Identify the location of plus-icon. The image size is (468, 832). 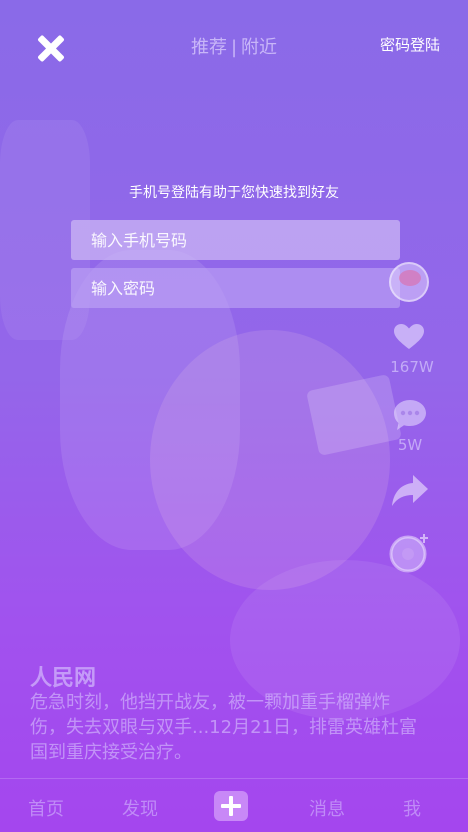
(231, 806).